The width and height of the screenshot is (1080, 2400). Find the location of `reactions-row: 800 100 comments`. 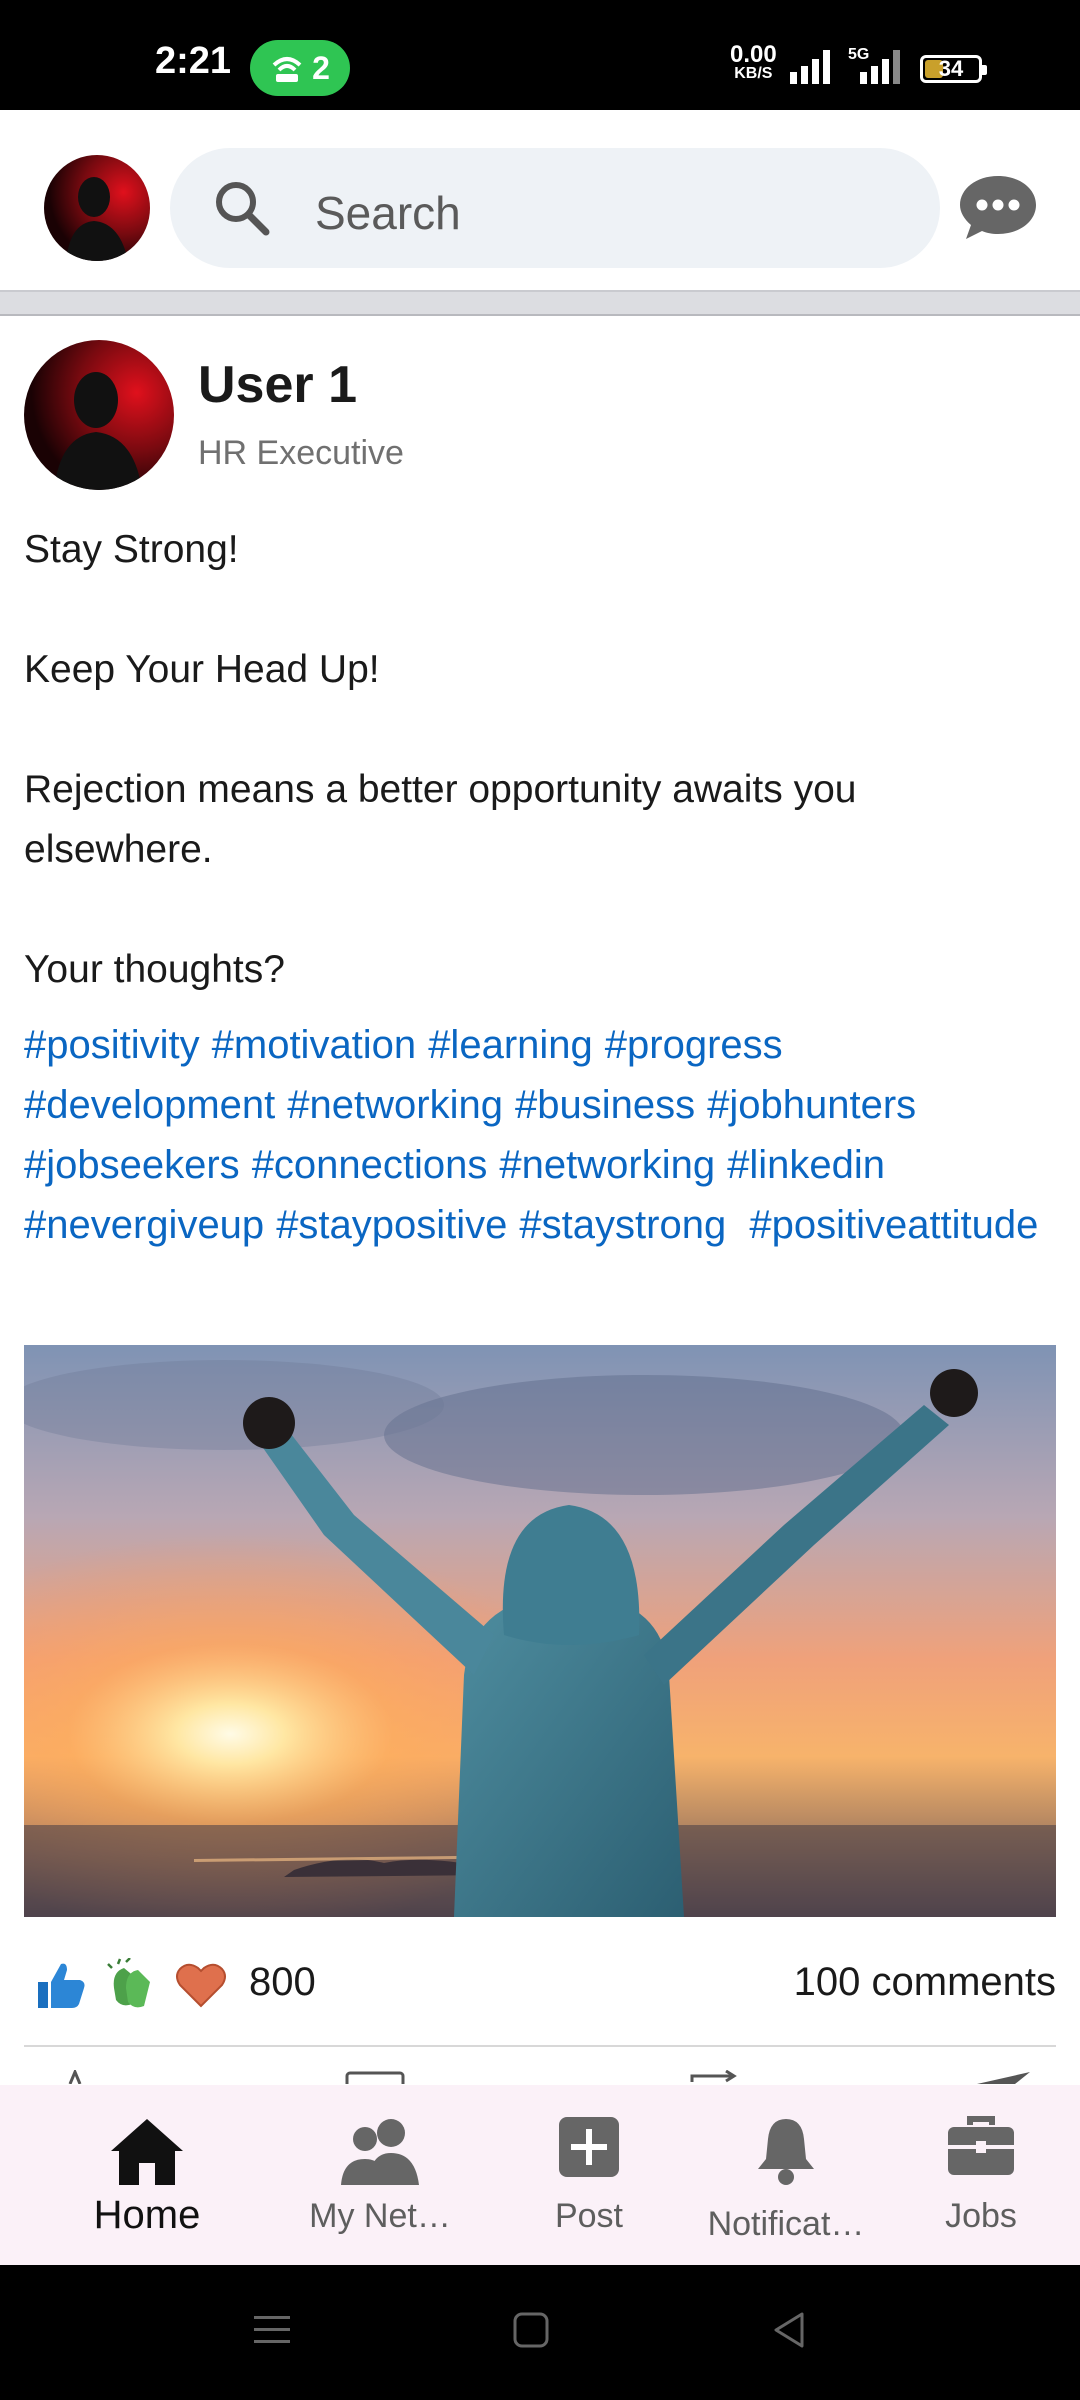

reactions-row: 800 100 comments is located at coordinates (540, 1985).